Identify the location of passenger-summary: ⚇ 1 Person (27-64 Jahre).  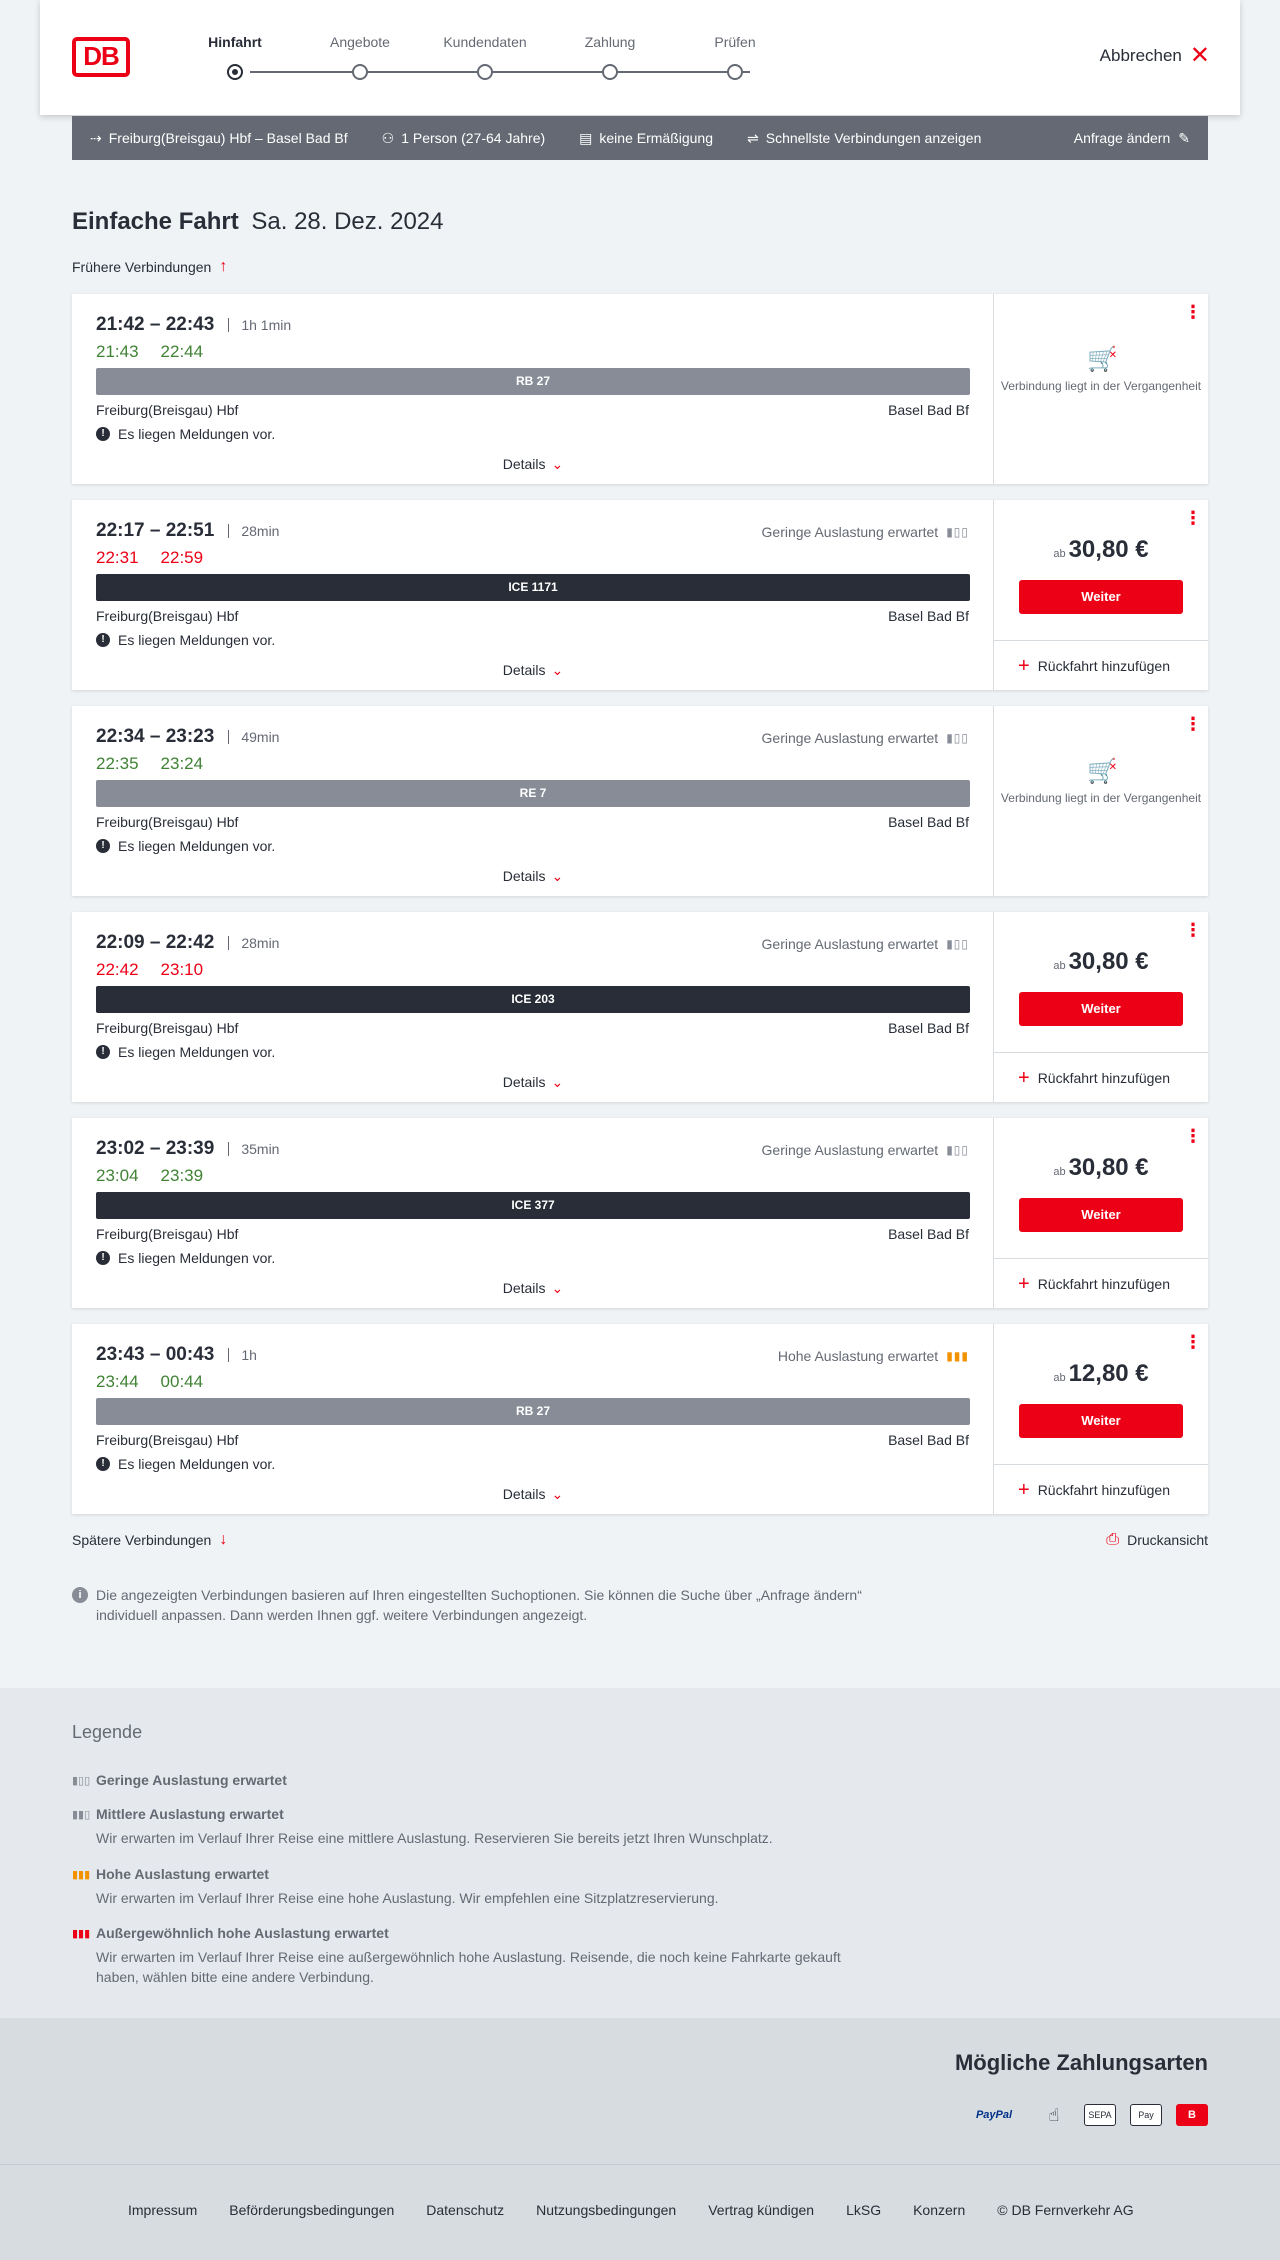
(463, 138).